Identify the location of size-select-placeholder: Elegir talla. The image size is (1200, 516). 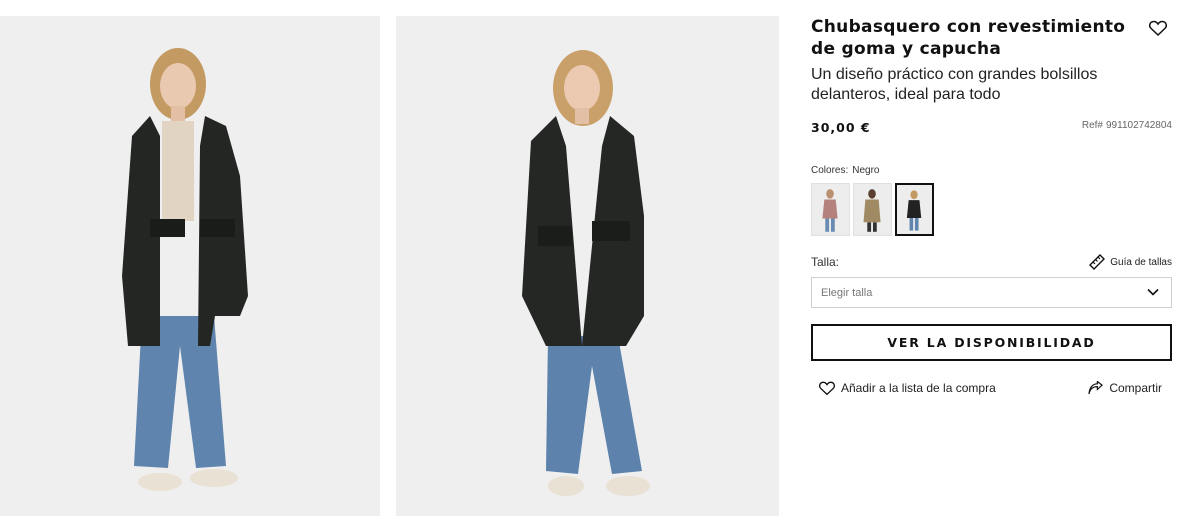
(847, 292).